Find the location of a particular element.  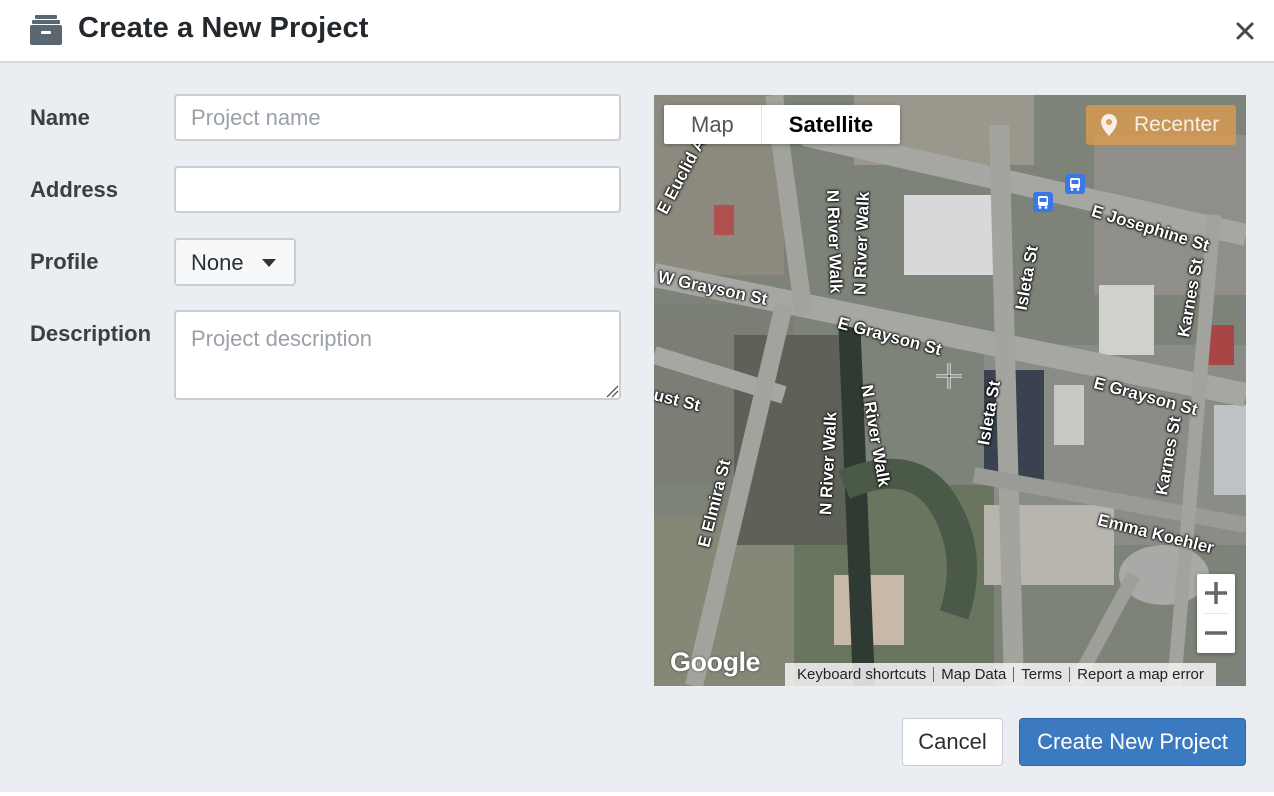

address-label: Address is located at coordinates (74, 189).